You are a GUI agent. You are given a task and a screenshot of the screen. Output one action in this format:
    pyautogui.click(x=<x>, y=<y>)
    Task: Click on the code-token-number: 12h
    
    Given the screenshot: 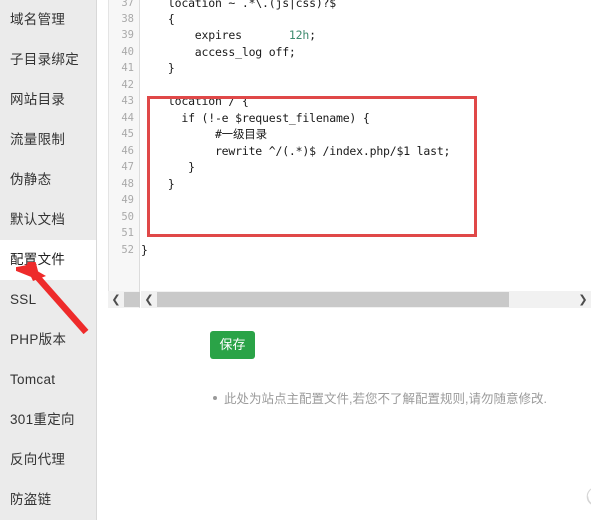 What is the action you would take?
    pyautogui.click(x=299, y=35)
    